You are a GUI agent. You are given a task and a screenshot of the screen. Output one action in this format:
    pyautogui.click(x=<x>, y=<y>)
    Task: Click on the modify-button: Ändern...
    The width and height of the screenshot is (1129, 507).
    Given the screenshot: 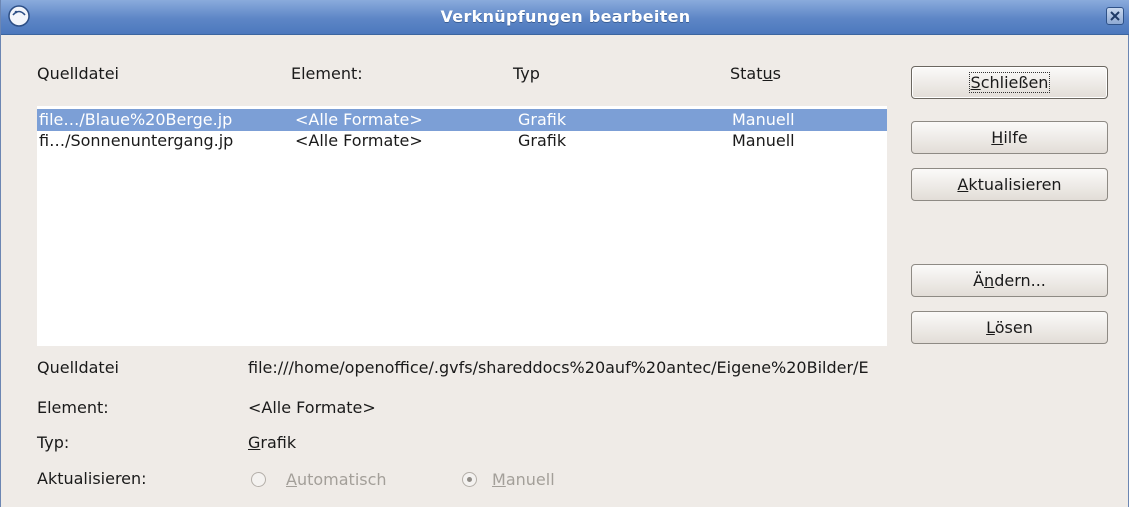 What is the action you would take?
    pyautogui.click(x=1009, y=280)
    